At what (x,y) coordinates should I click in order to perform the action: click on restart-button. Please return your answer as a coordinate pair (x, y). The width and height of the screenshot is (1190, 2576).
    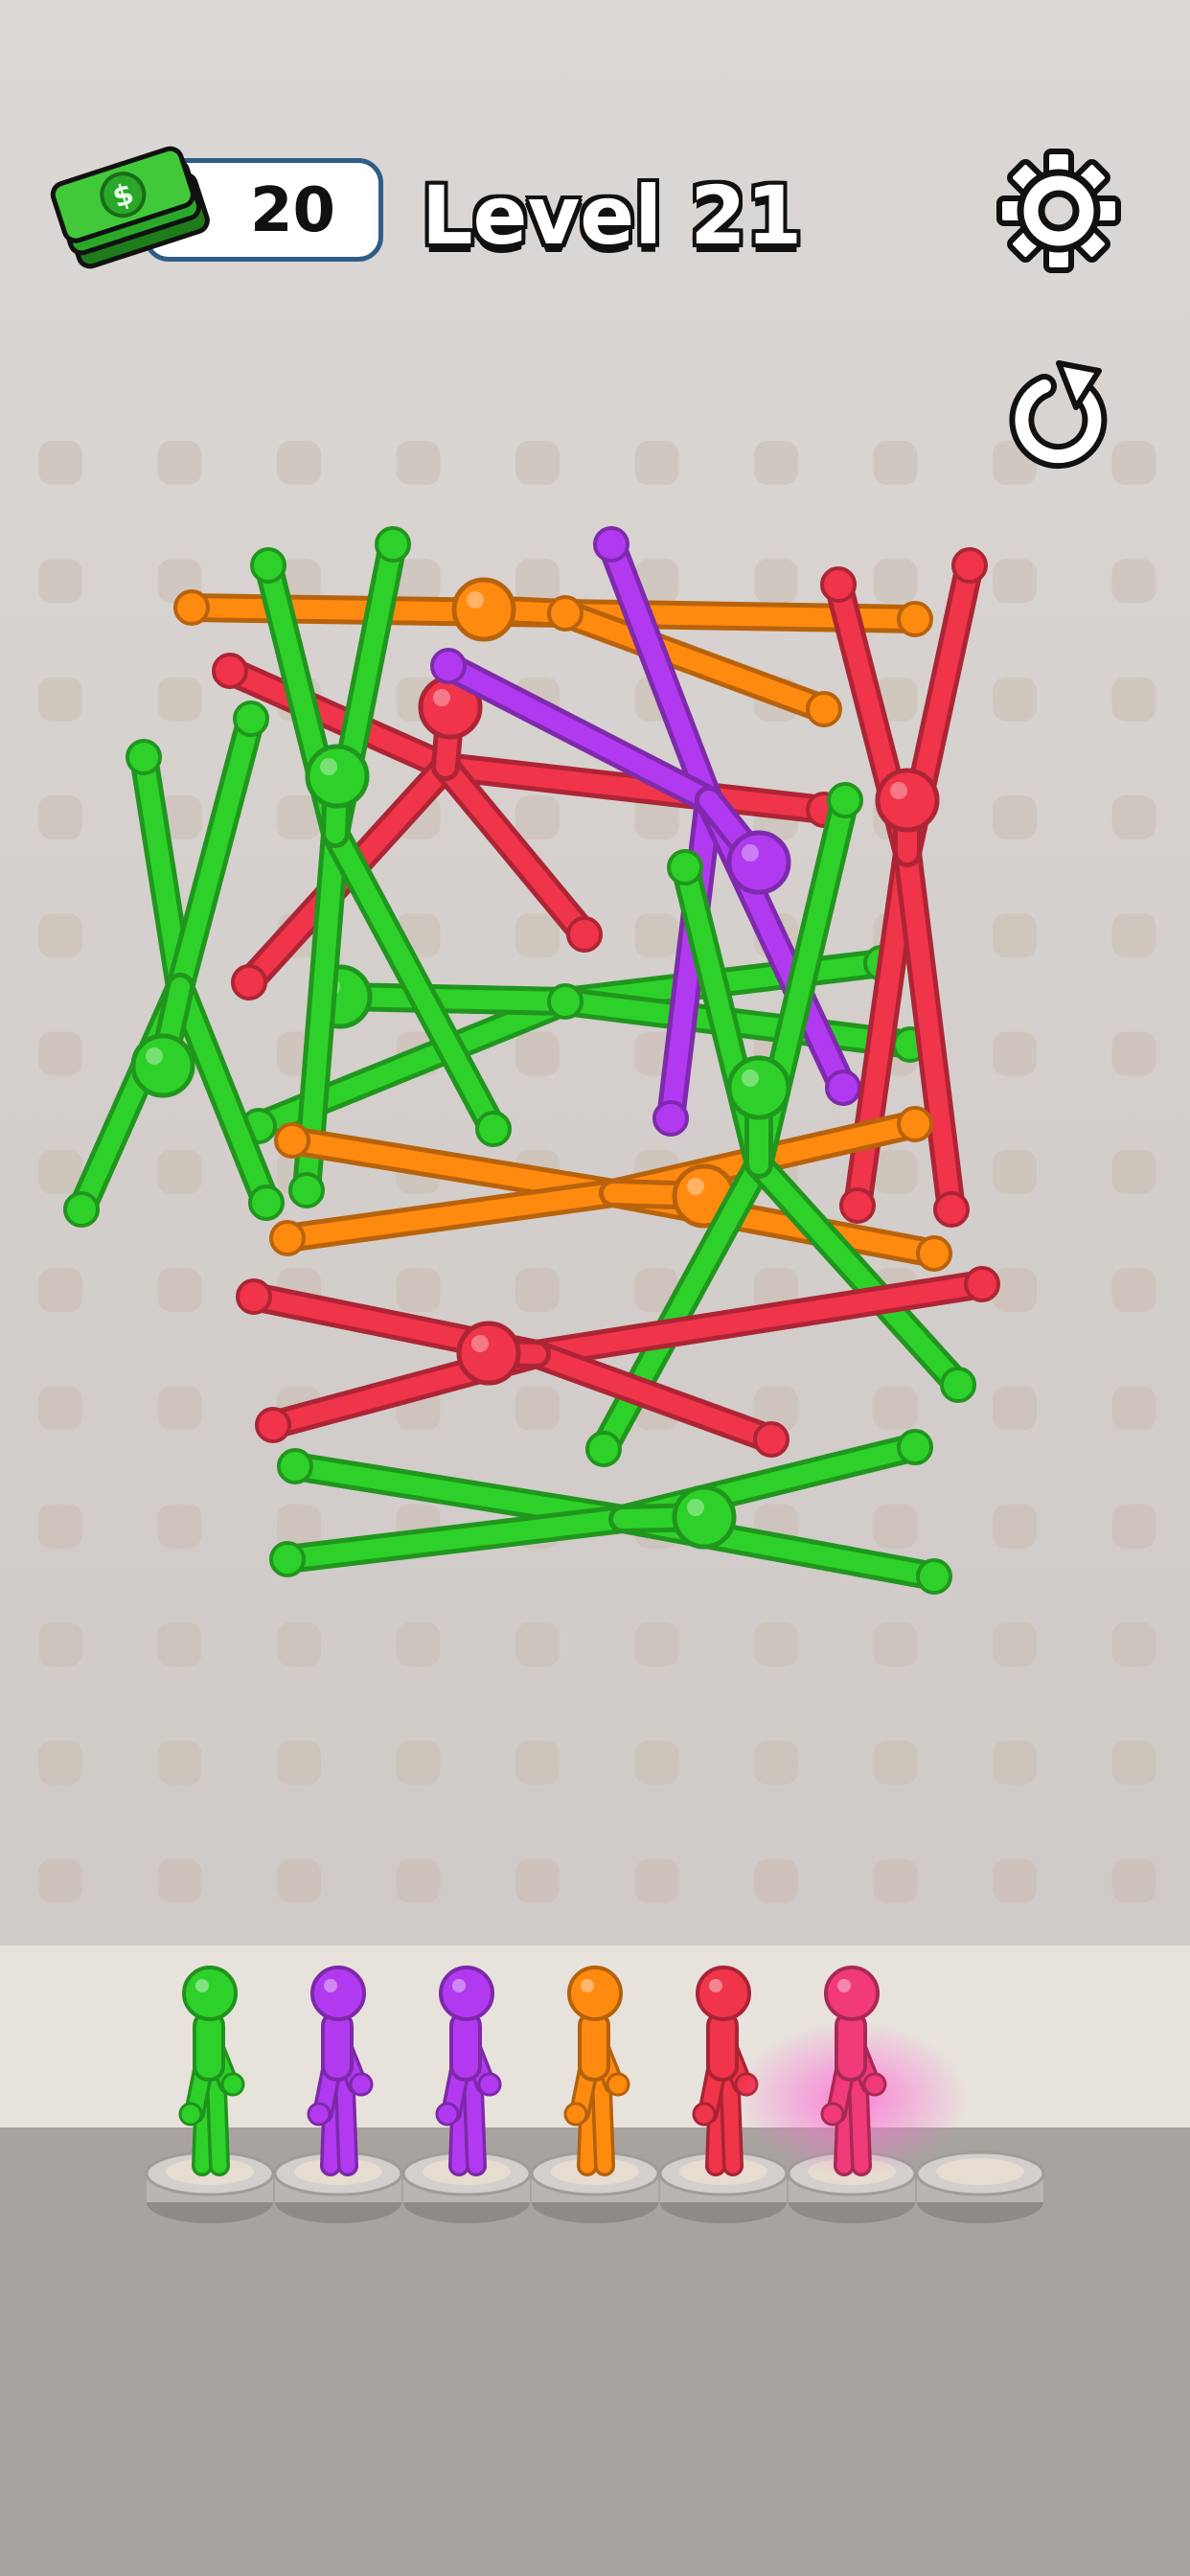
    Looking at the image, I should click on (1059, 417).